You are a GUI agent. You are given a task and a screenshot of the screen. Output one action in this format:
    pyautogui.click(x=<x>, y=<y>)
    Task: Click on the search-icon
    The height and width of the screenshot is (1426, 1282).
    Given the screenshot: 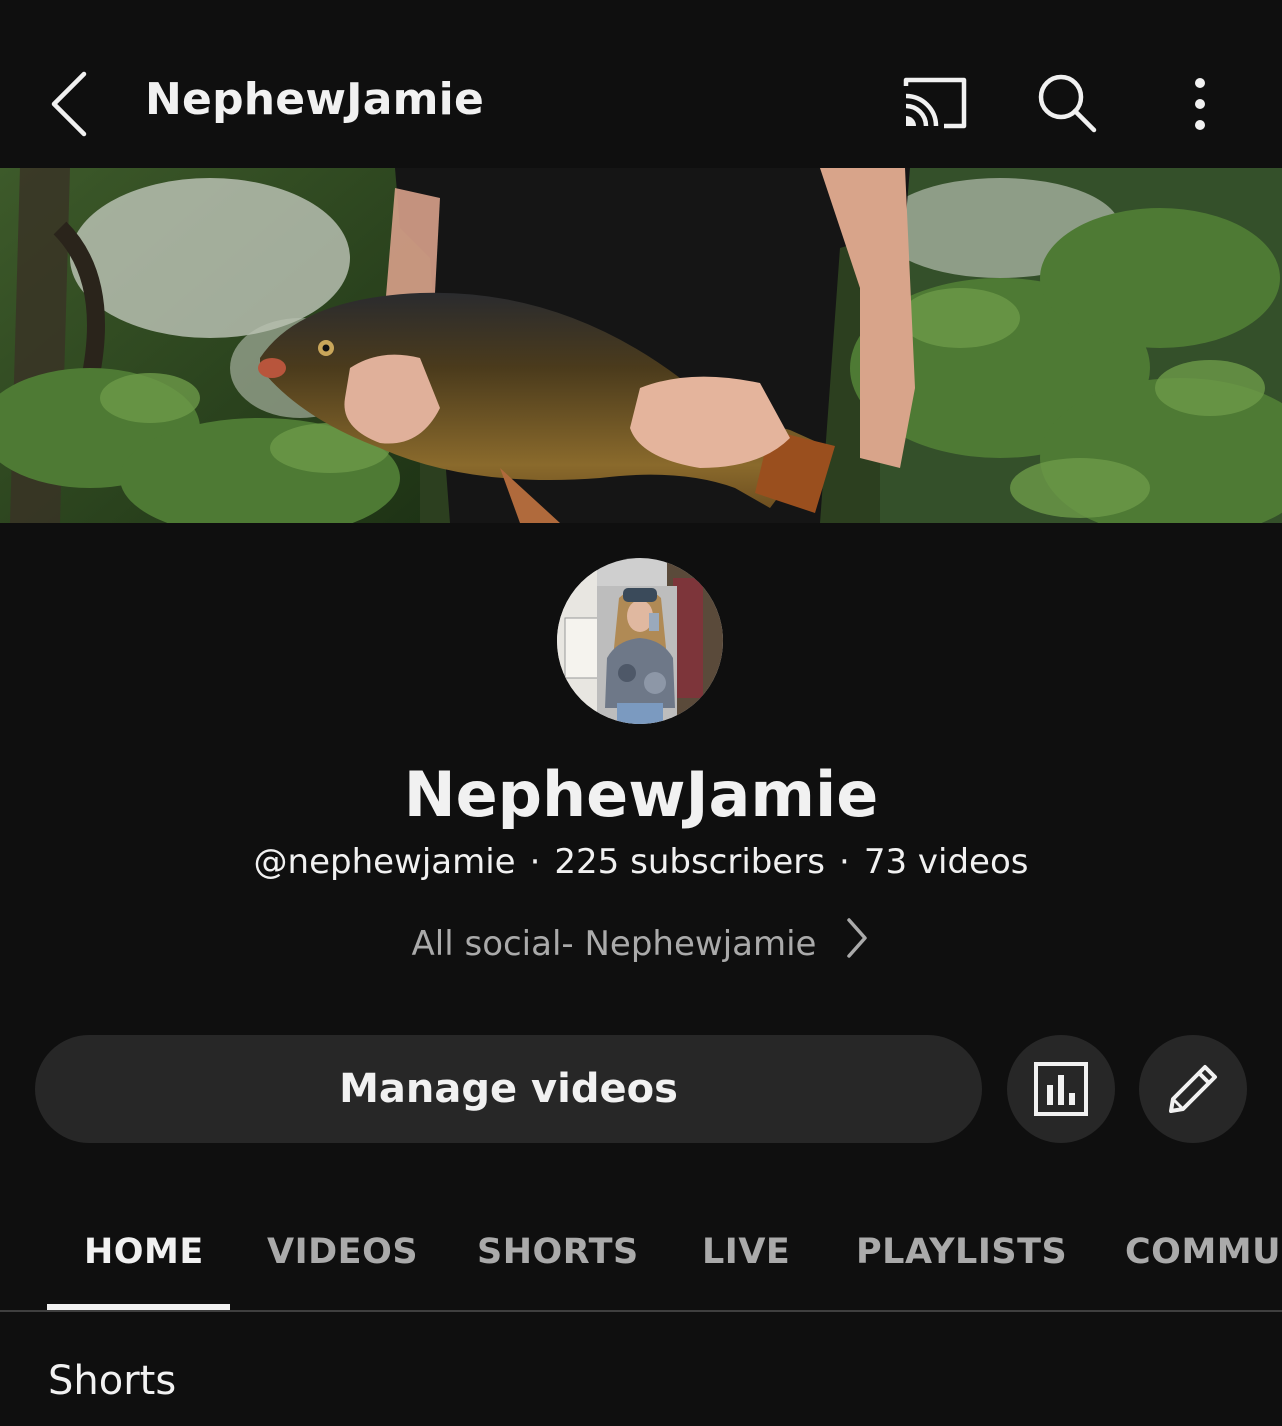 What is the action you would take?
    pyautogui.click(x=1067, y=103)
    